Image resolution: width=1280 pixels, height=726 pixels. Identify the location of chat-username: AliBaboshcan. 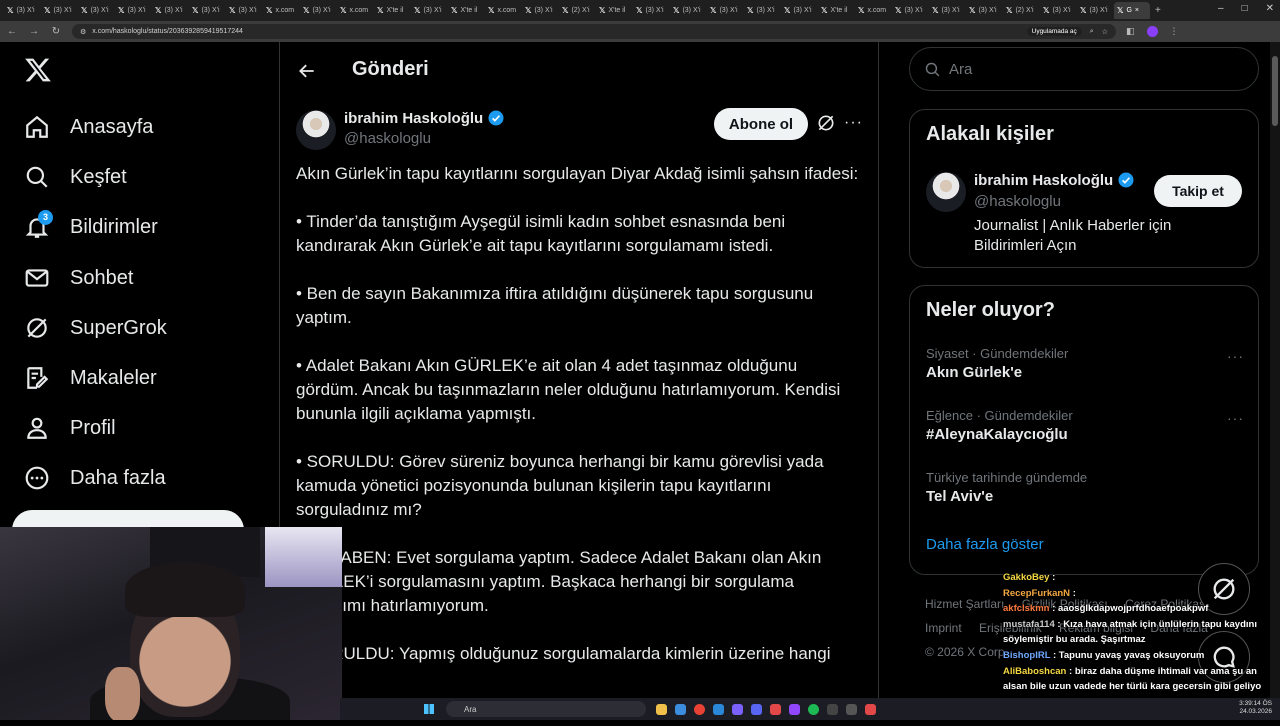
(1034, 671).